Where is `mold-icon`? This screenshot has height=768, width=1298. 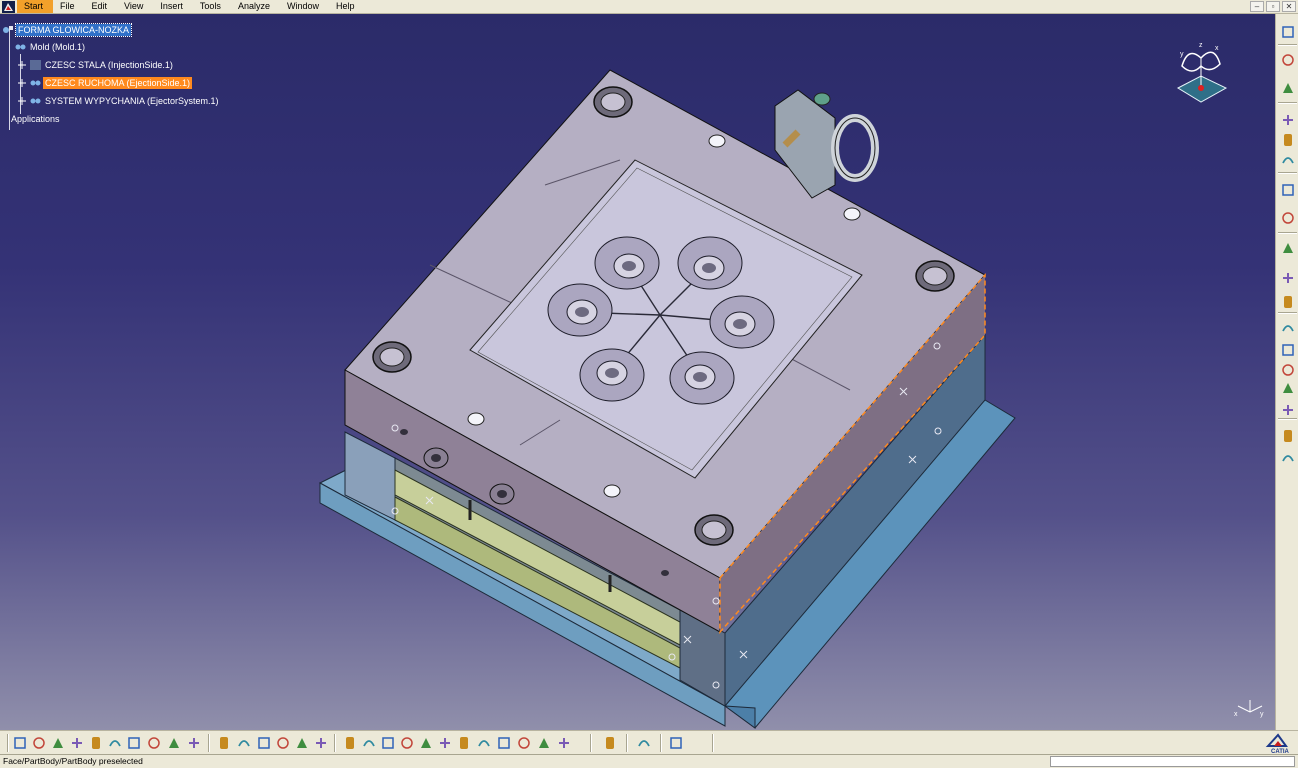
mold-icon is located at coordinates (20, 47).